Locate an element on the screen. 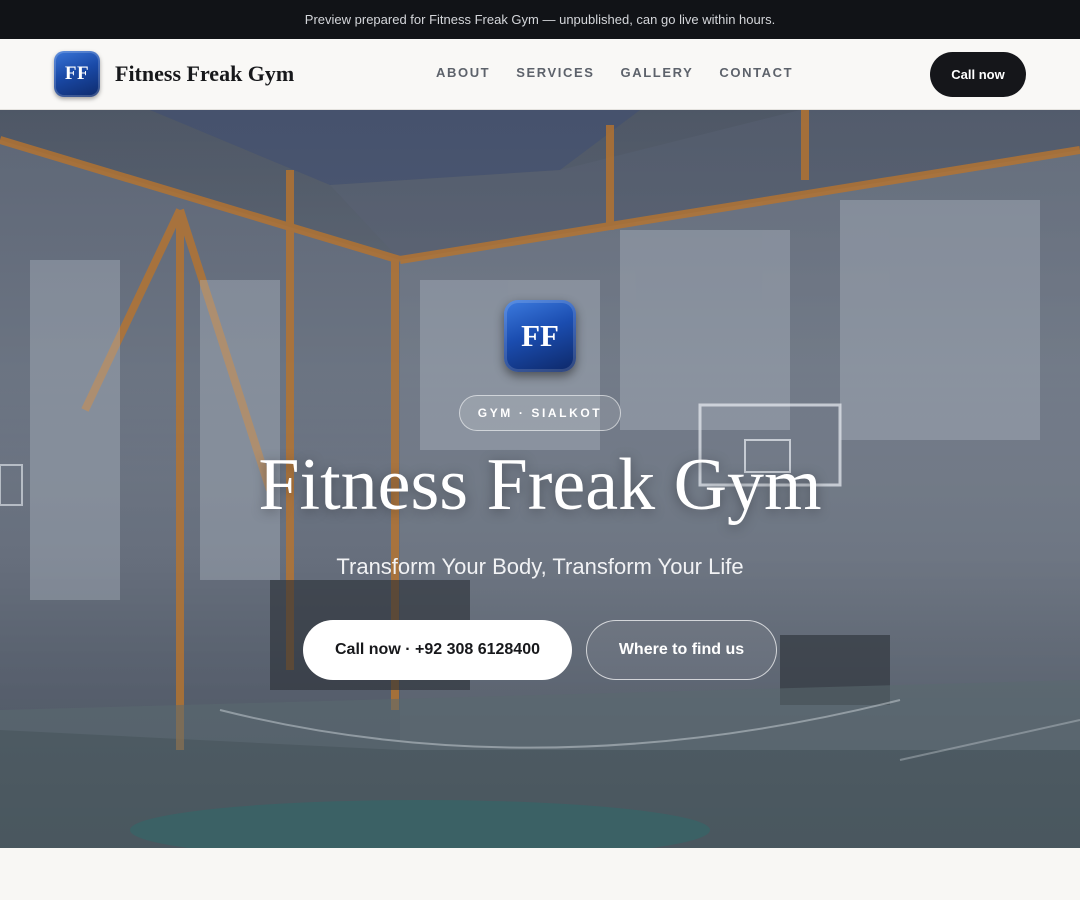 The width and height of the screenshot is (1080, 900). header-call-button: Call now is located at coordinates (978, 74).